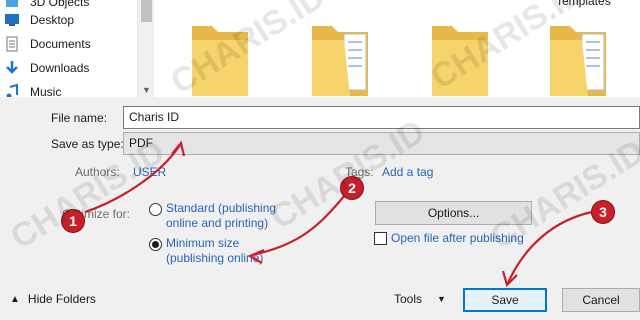 This screenshot has width=640, height=320. What do you see at coordinates (87, 144) in the screenshot?
I see `savetype-label: Save as type:` at bounding box center [87, 144].